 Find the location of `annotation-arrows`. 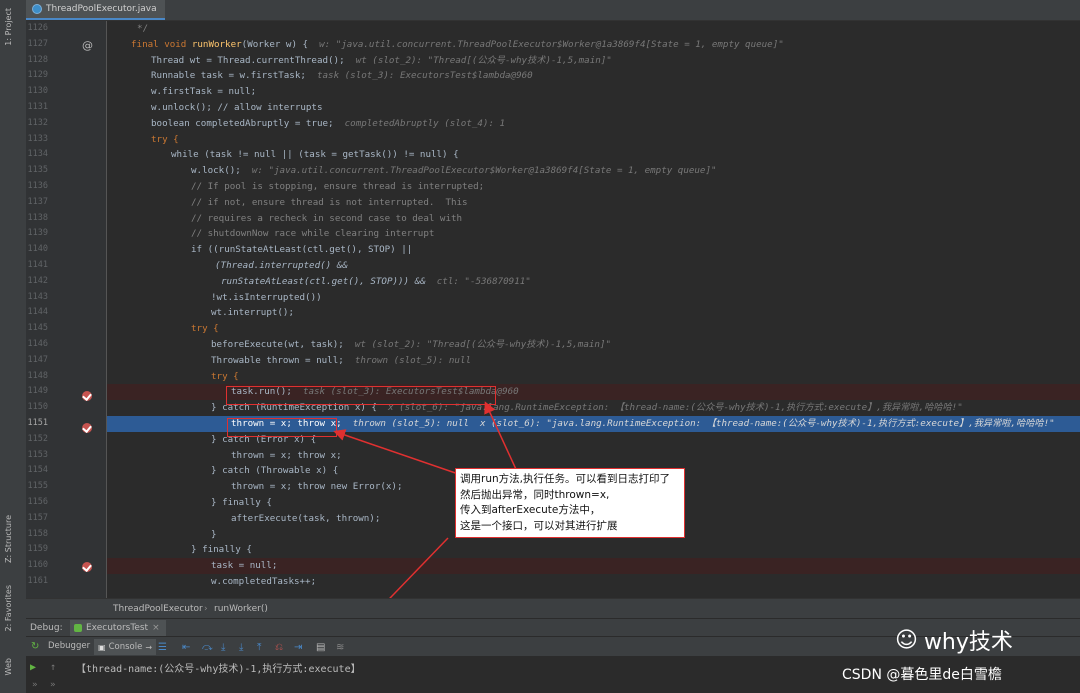

annotation-arrows is located at coordinates (427, 528).